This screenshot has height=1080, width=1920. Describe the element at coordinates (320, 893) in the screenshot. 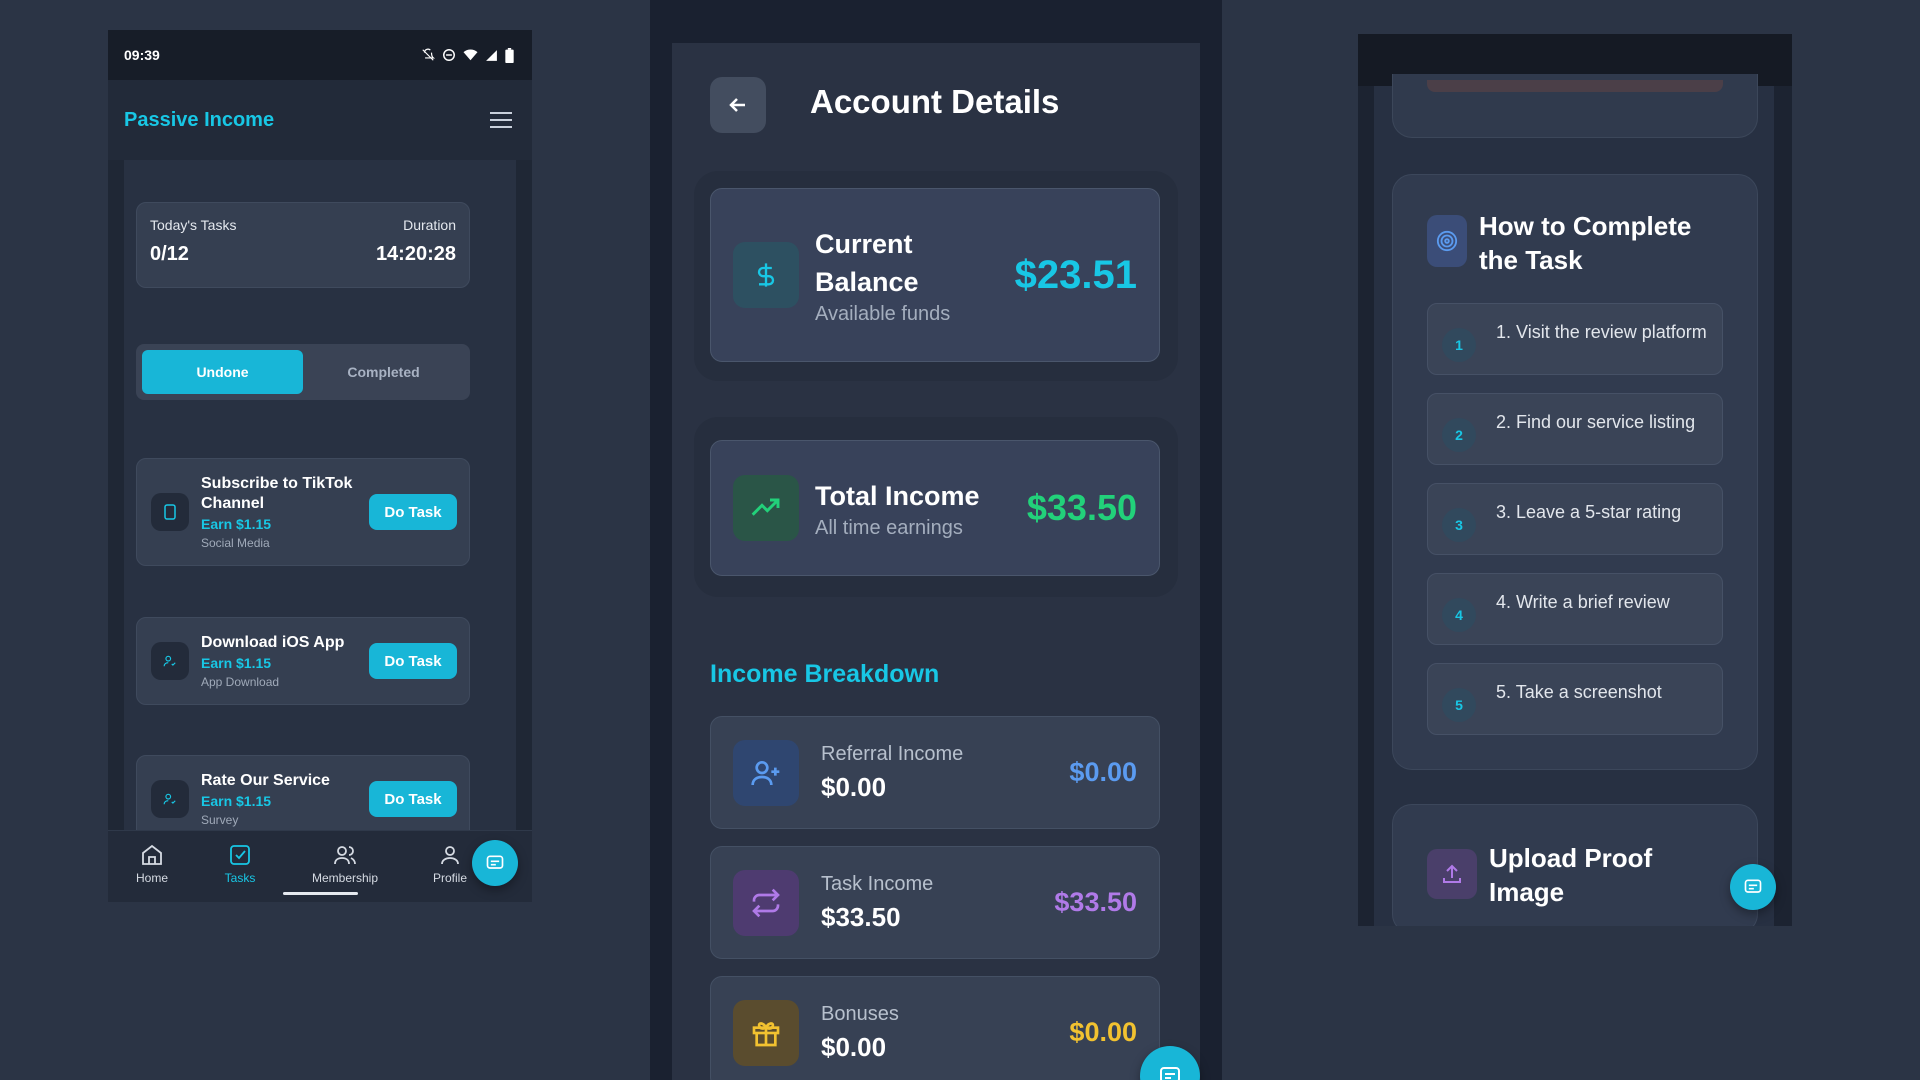

I see `home-indicator` at that location.